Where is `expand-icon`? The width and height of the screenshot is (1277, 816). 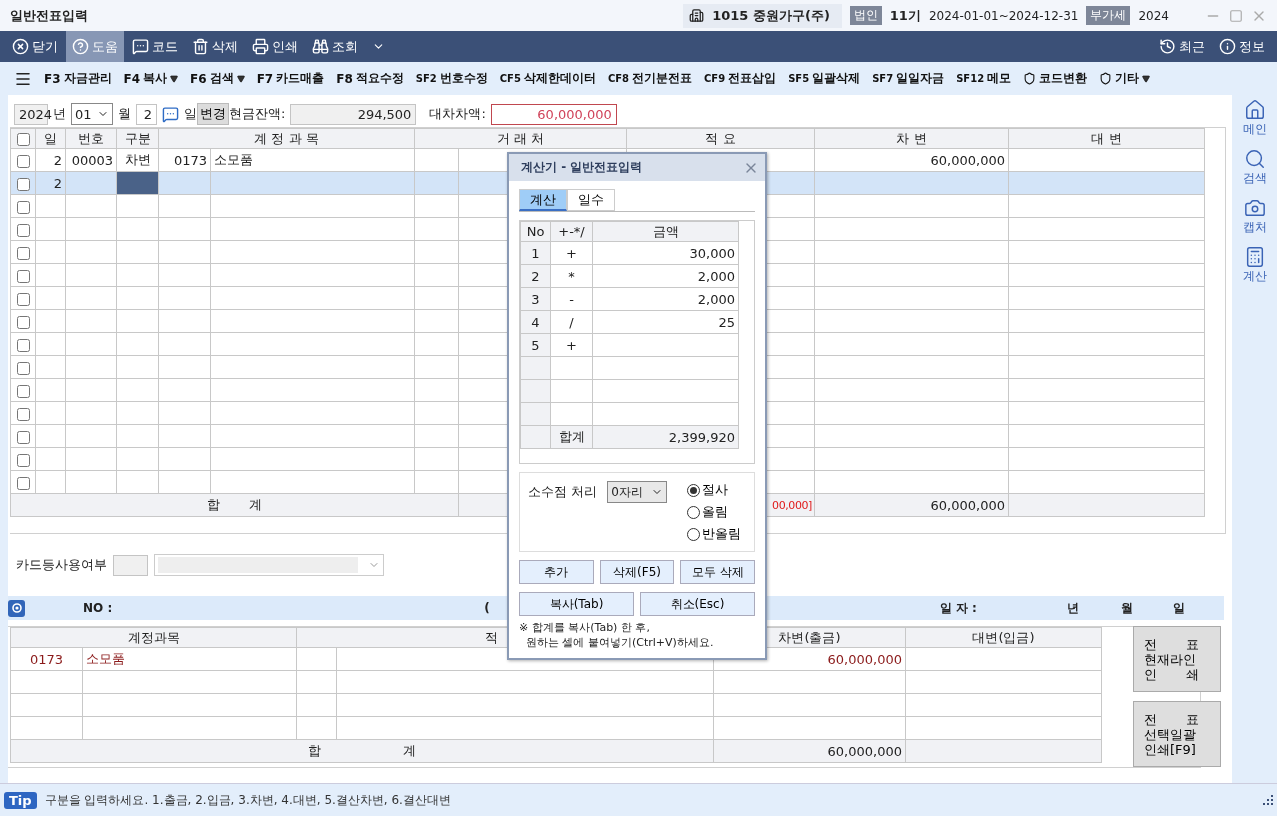 expand-icon is located at coordinates (16, 608).